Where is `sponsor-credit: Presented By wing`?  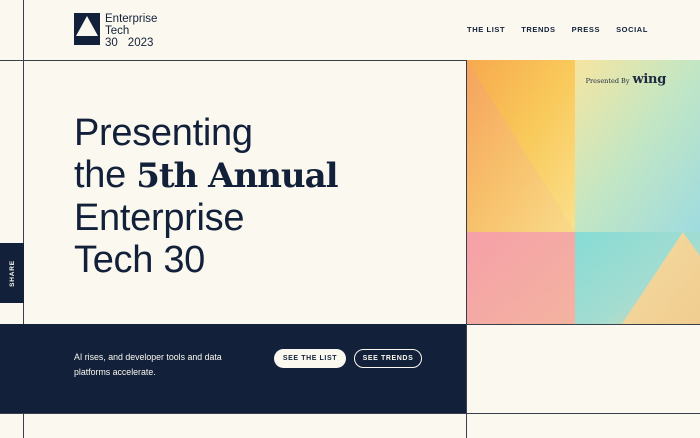 sponsor-credit: Presented By wing is located at coordinates (626, 79).